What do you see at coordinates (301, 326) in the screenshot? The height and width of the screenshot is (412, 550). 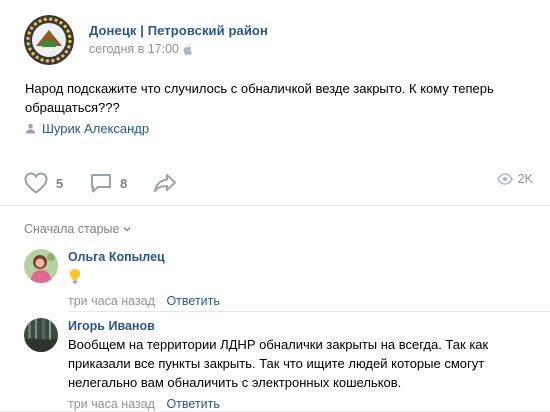 I see `comment-author: Игорь Иванов` at bounding box center [301, 326].